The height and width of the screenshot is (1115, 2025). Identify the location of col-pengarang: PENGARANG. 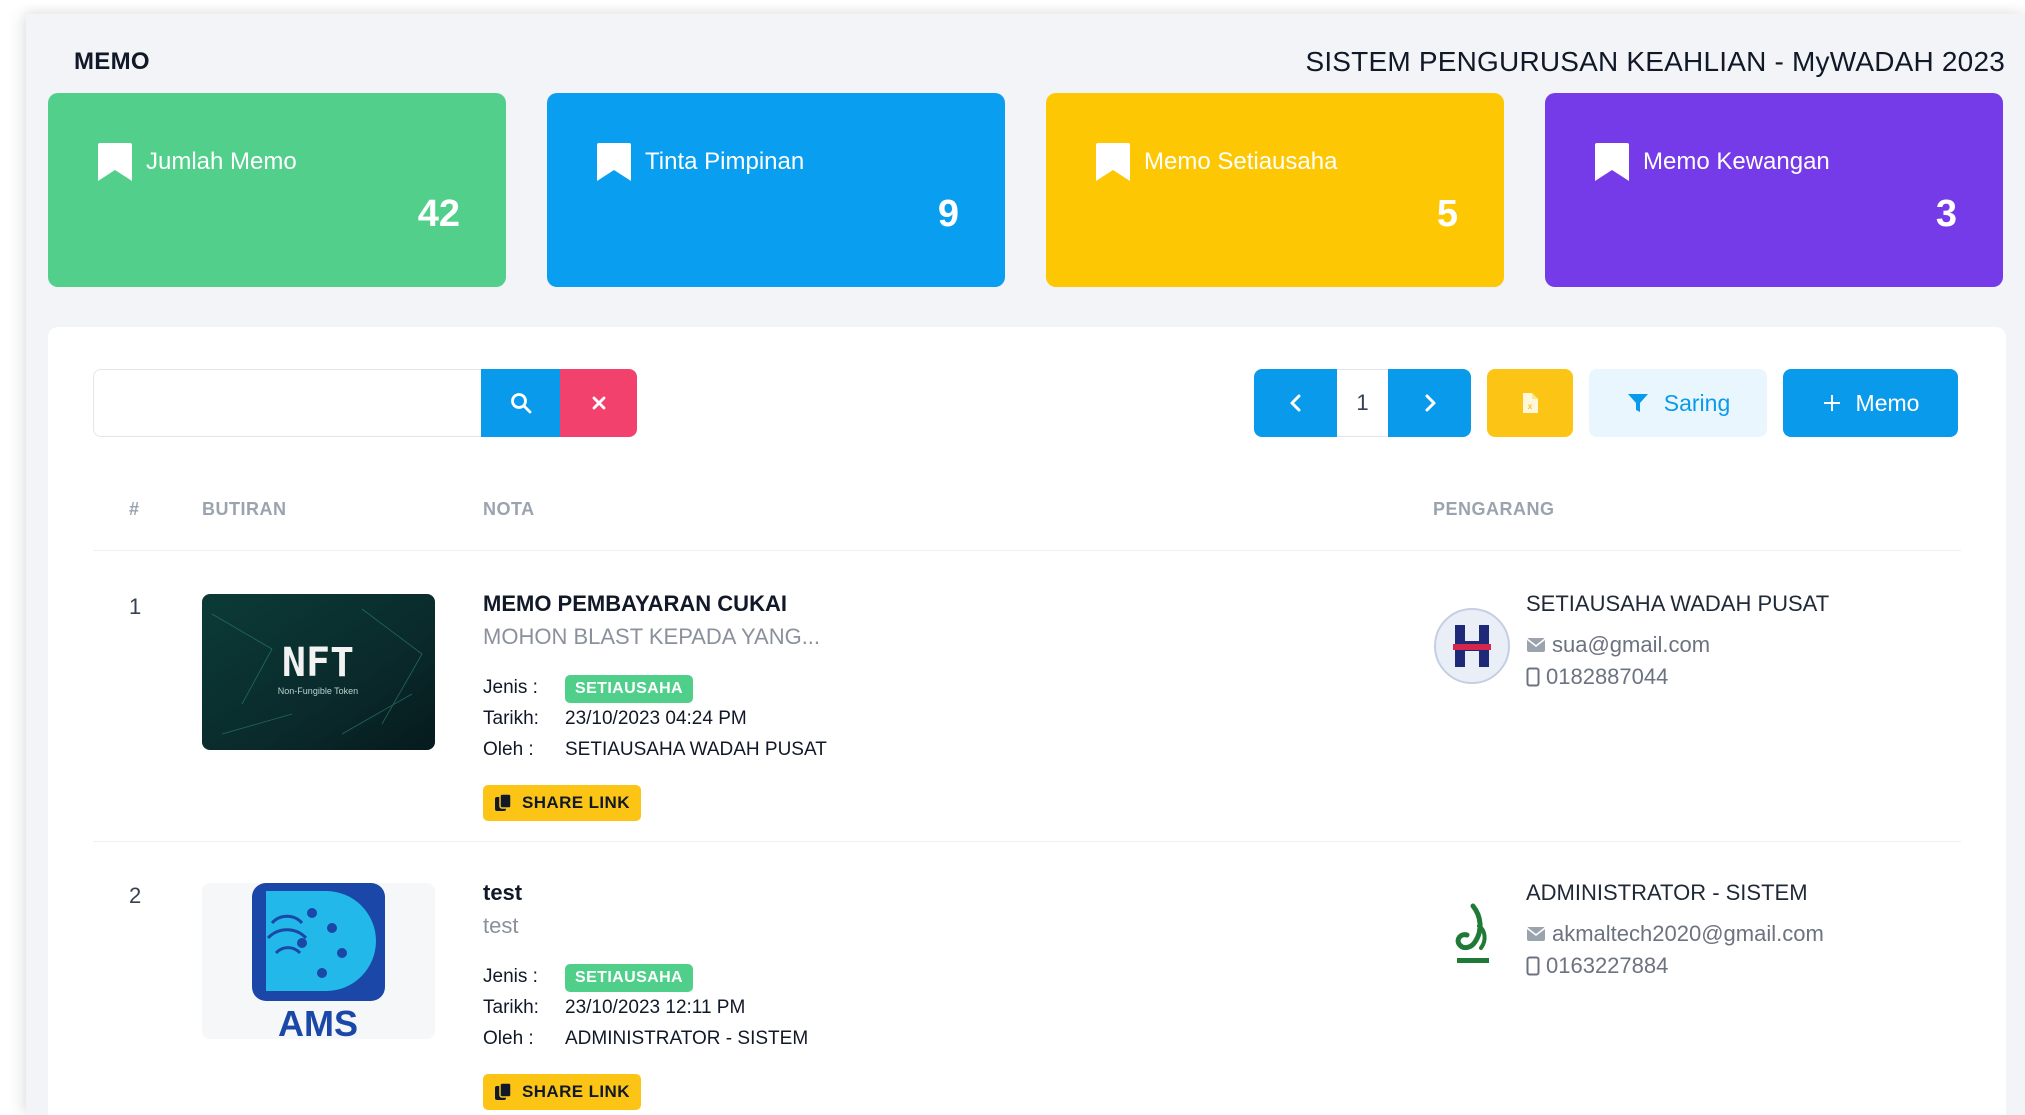
(1494, 509).